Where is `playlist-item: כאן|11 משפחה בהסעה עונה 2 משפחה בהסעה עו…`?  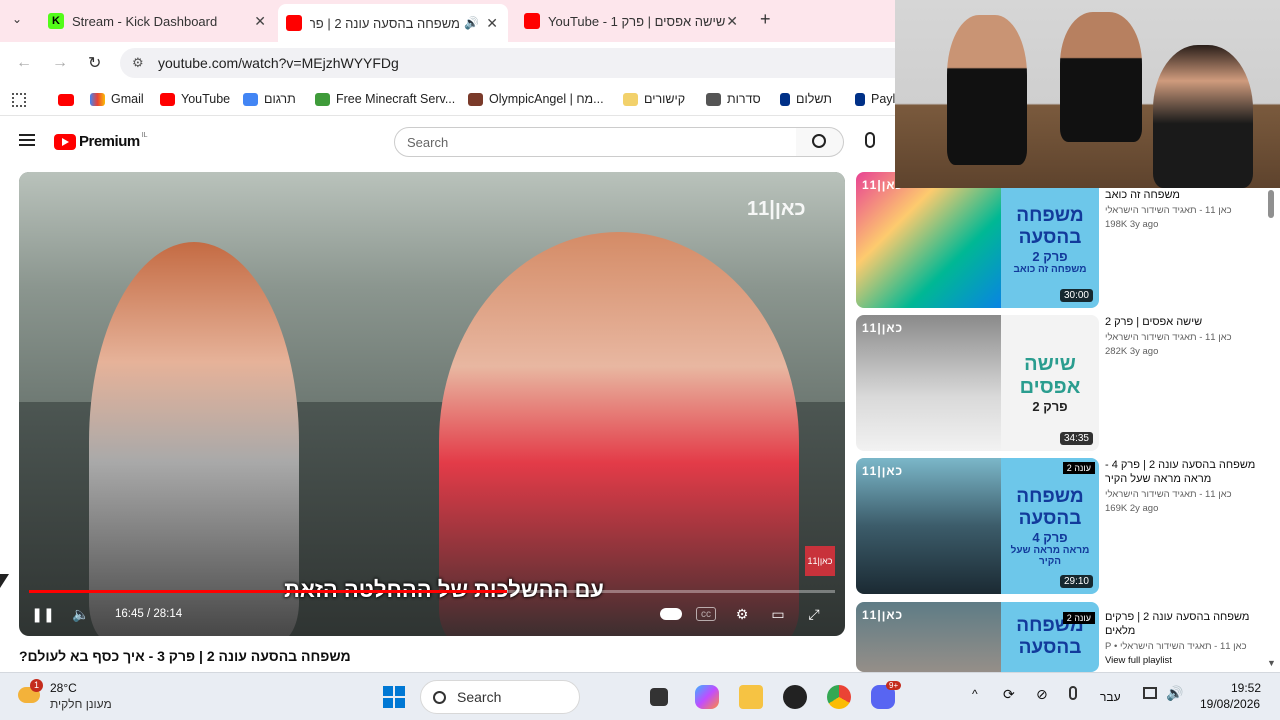
playlist-item: כאן|11 משפחה בהסעה עונה 2 משפחה בהסעה עו… is located at coordinates (1061, 637).